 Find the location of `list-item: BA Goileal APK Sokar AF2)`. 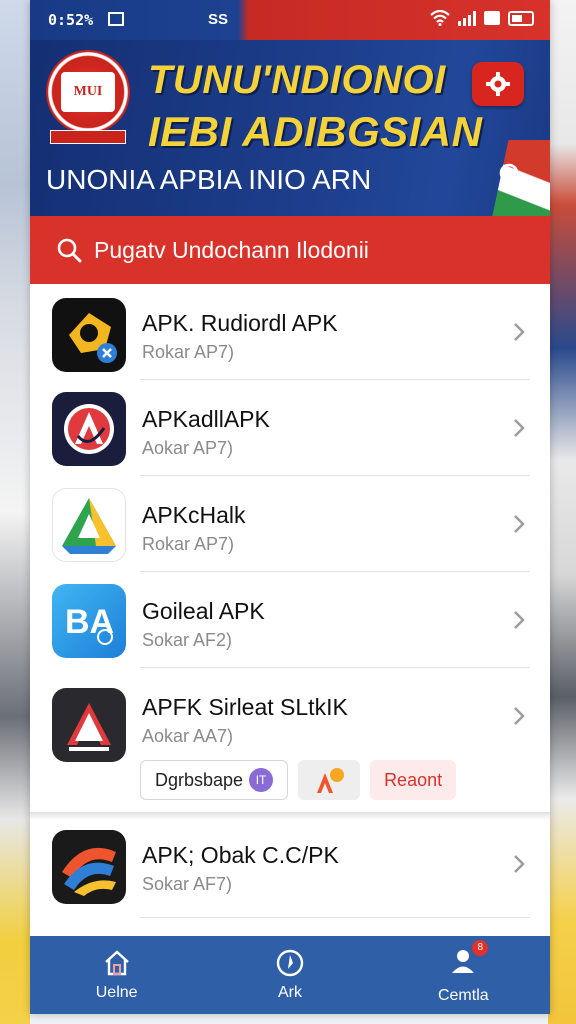

list-item: BA Goileal APK Sokar AF2) is located at coordinates (290, 620).